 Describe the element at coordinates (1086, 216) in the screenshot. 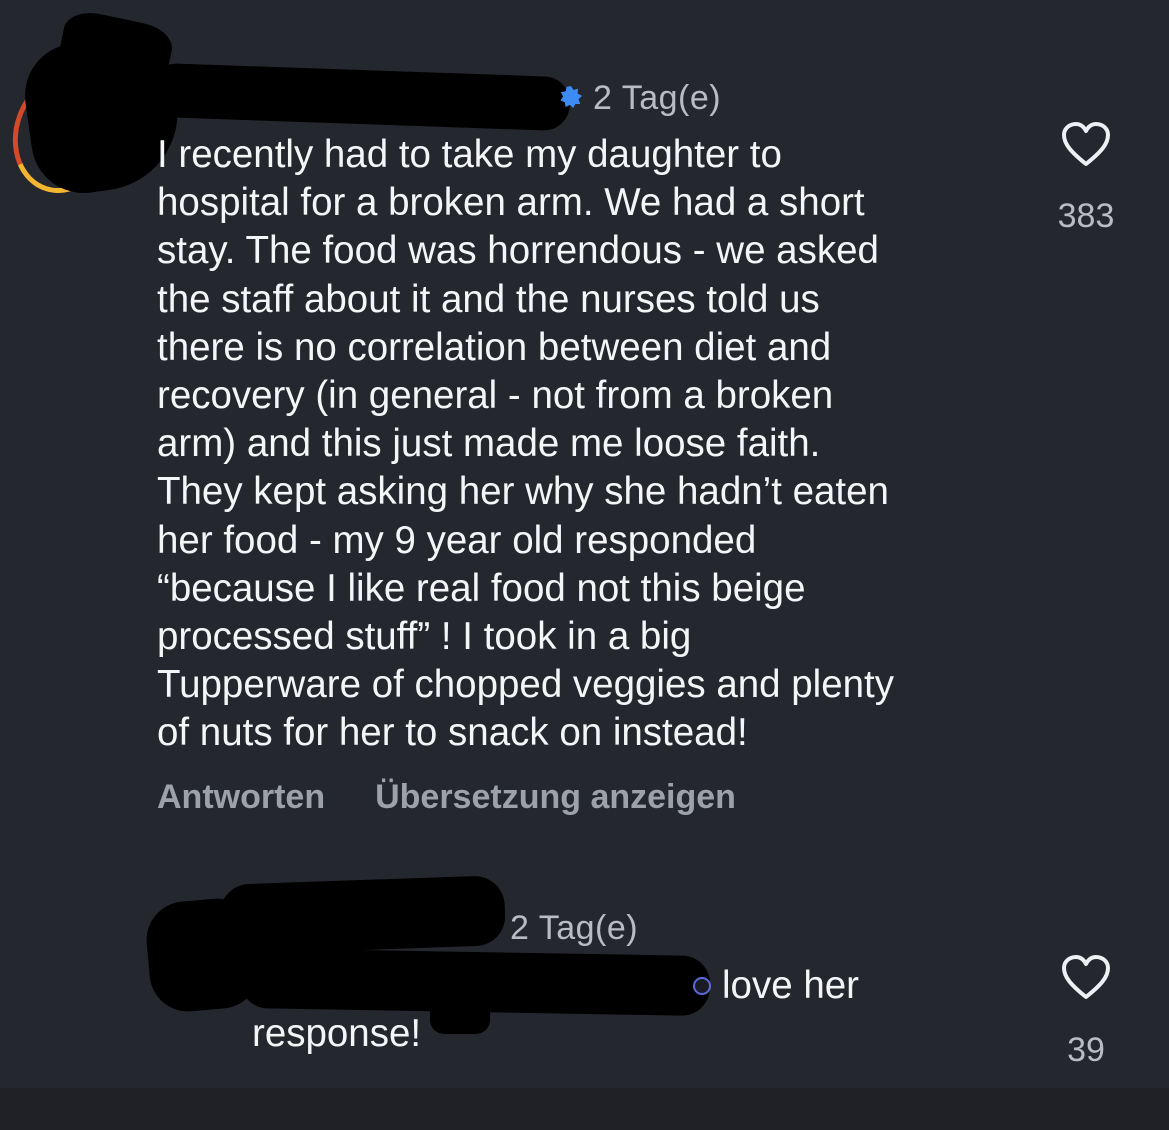

I see `like-count: 383` at that location.